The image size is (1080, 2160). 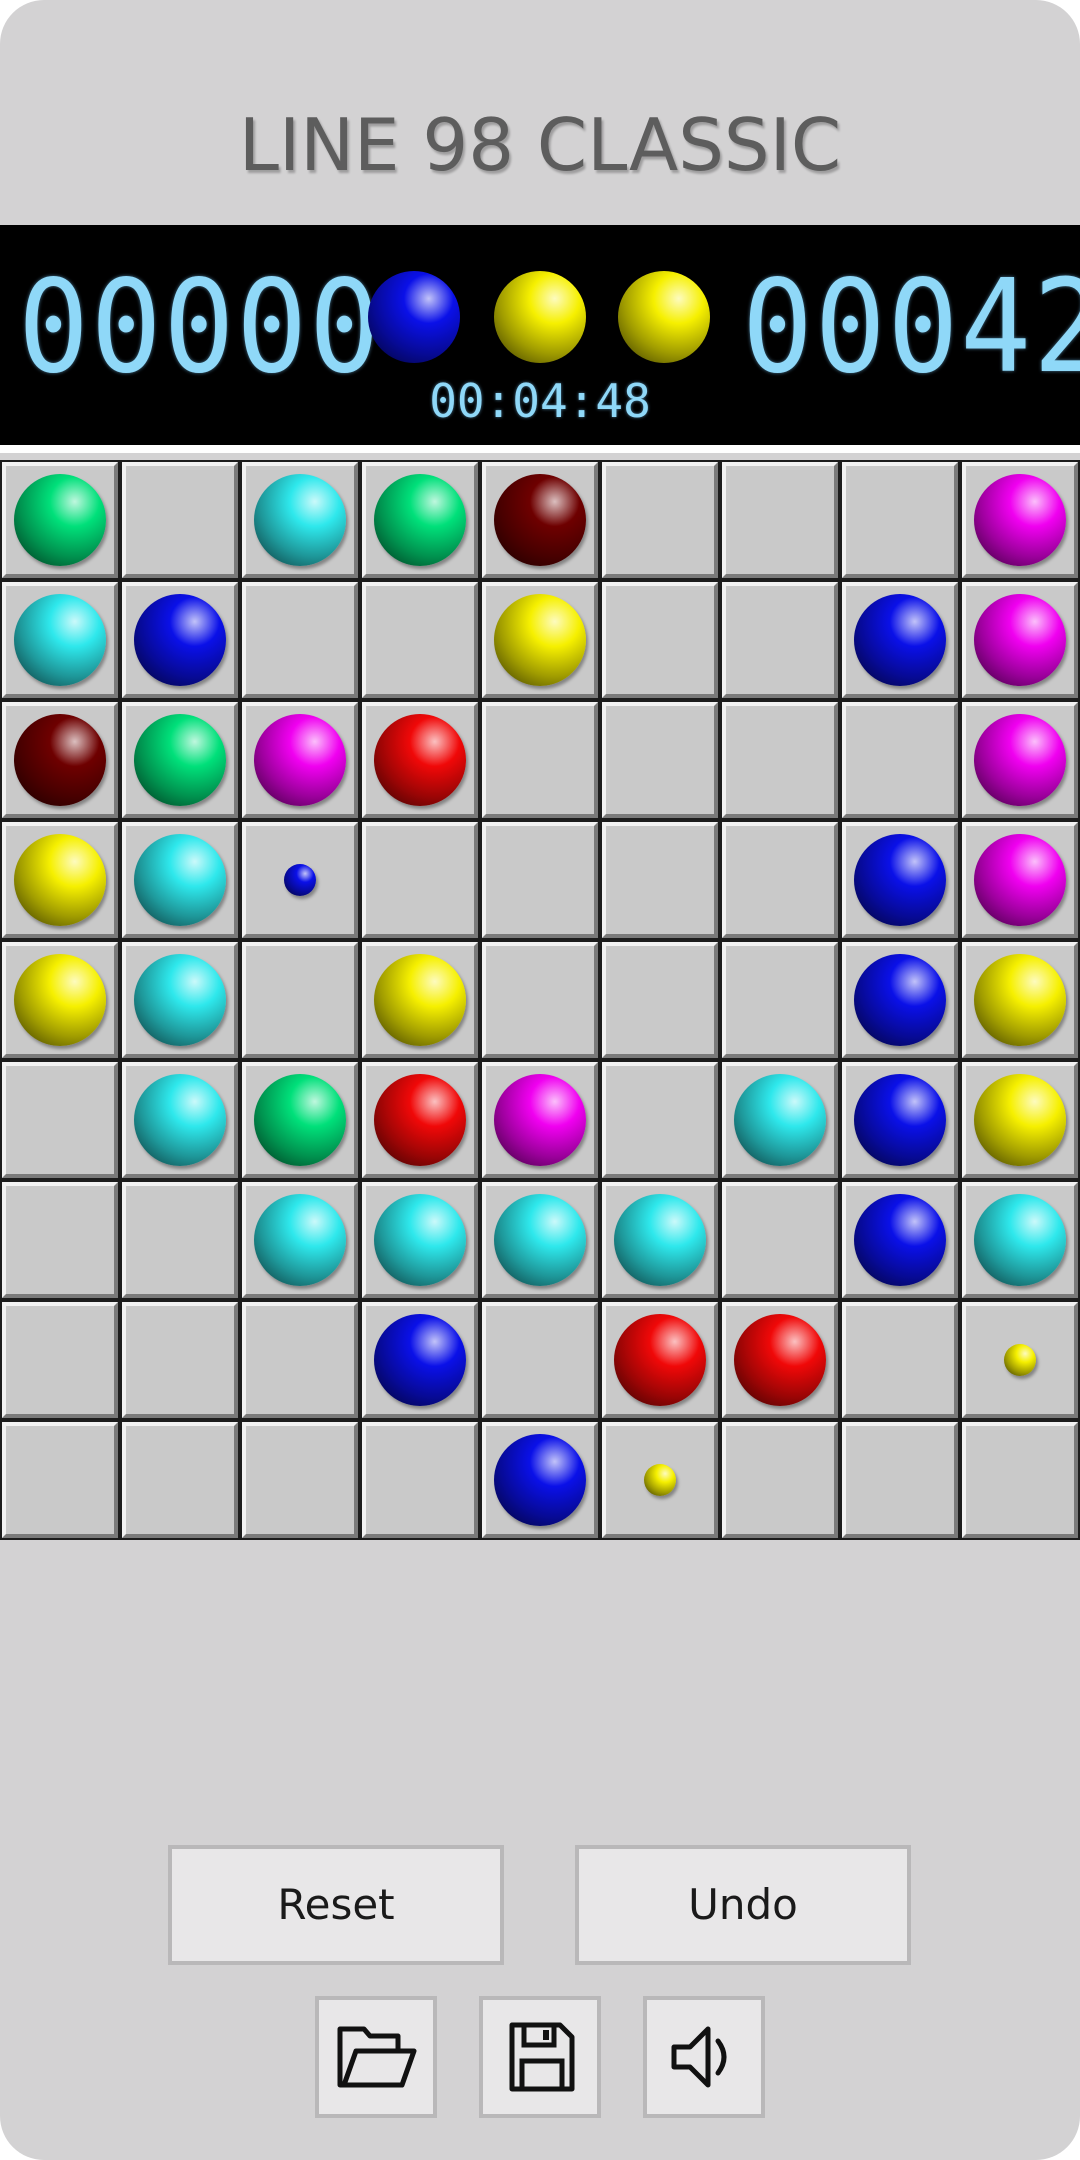 What do you see at coordinates (743, 1905) in the screenshot?
I see `undo-button: Undo` at bounding box center [743, 1905].